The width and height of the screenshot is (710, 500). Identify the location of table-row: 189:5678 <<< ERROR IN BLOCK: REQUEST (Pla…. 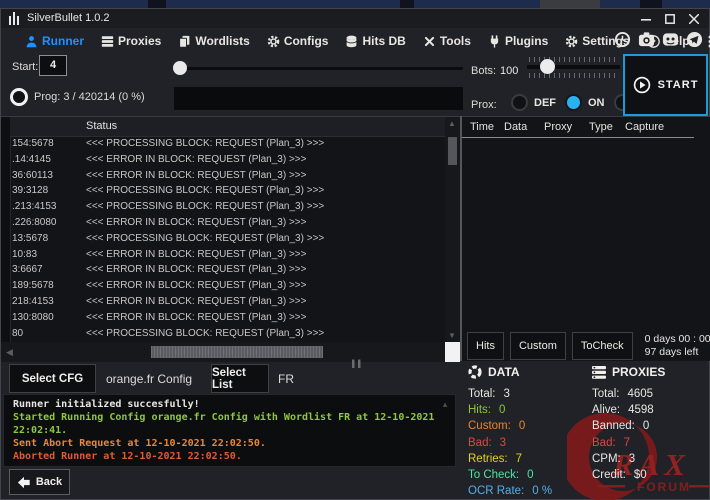
(227, 286).